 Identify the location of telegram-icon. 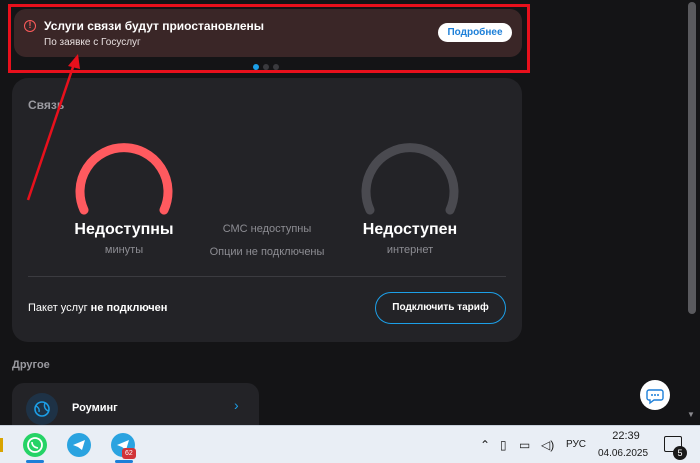
(79, 445).